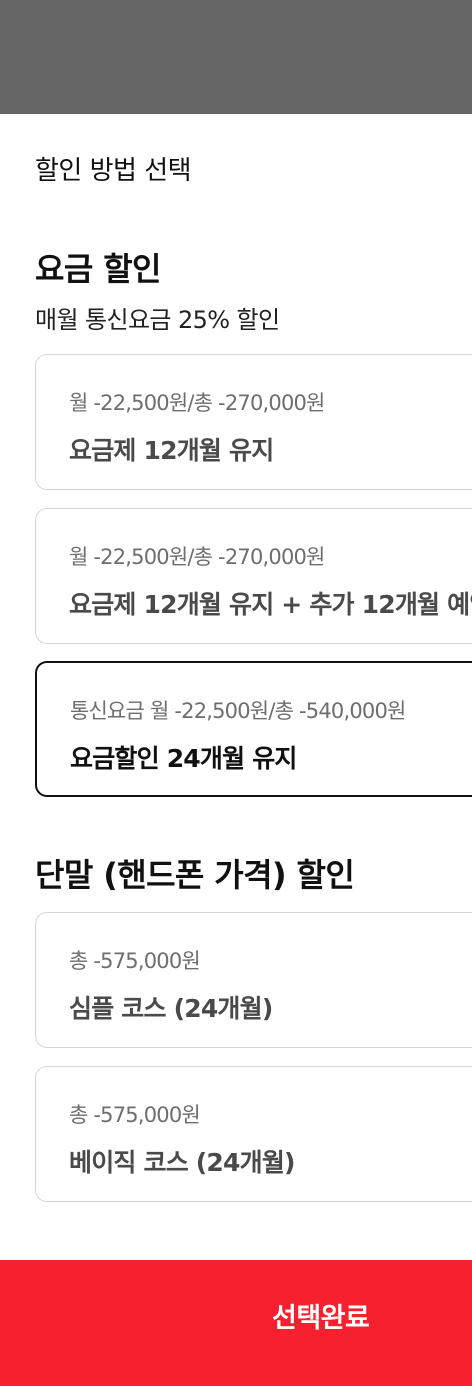 The image size is (472, 1386). What do you see at coordinates (183, 758) in the screenshot?
I see `option-label: 요금할인 24개월 유지` at bounding box center [183, 758].